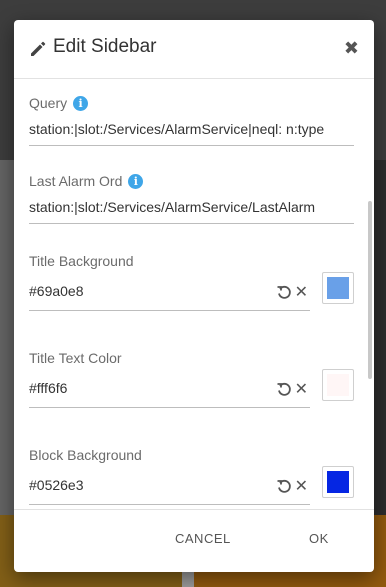  I want to click on dialog-footer: CANCEL OK, so click(194, 540).